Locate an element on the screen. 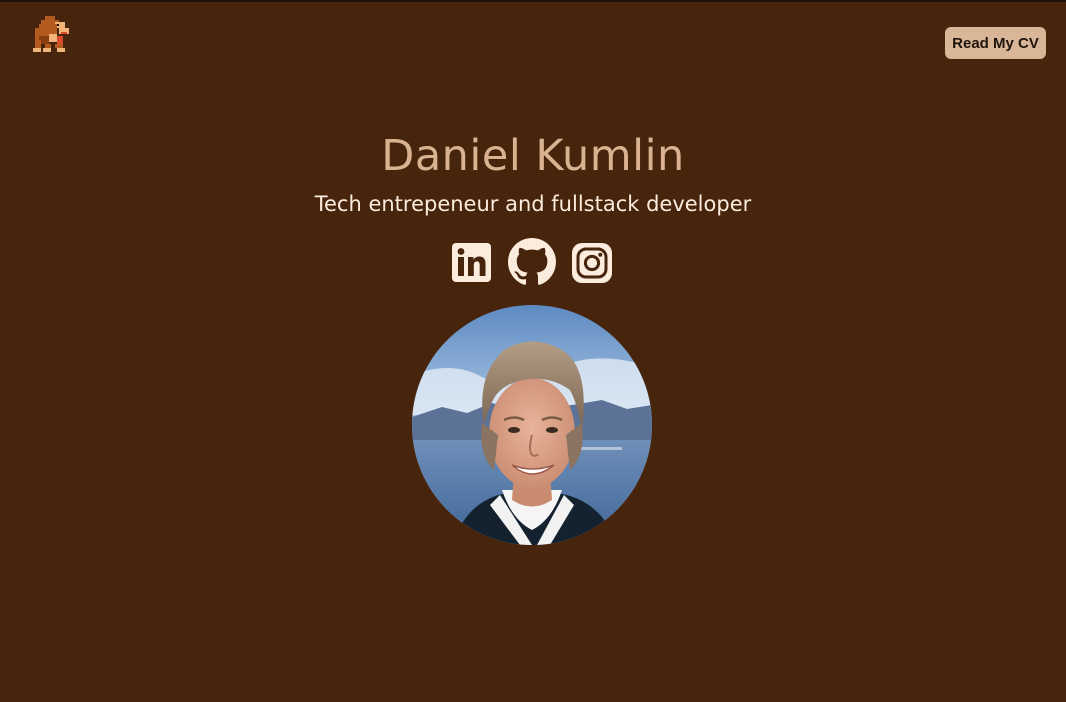 The width and height of the screenshot is (1066, 702). social-links is located at coordinates (533, 262).